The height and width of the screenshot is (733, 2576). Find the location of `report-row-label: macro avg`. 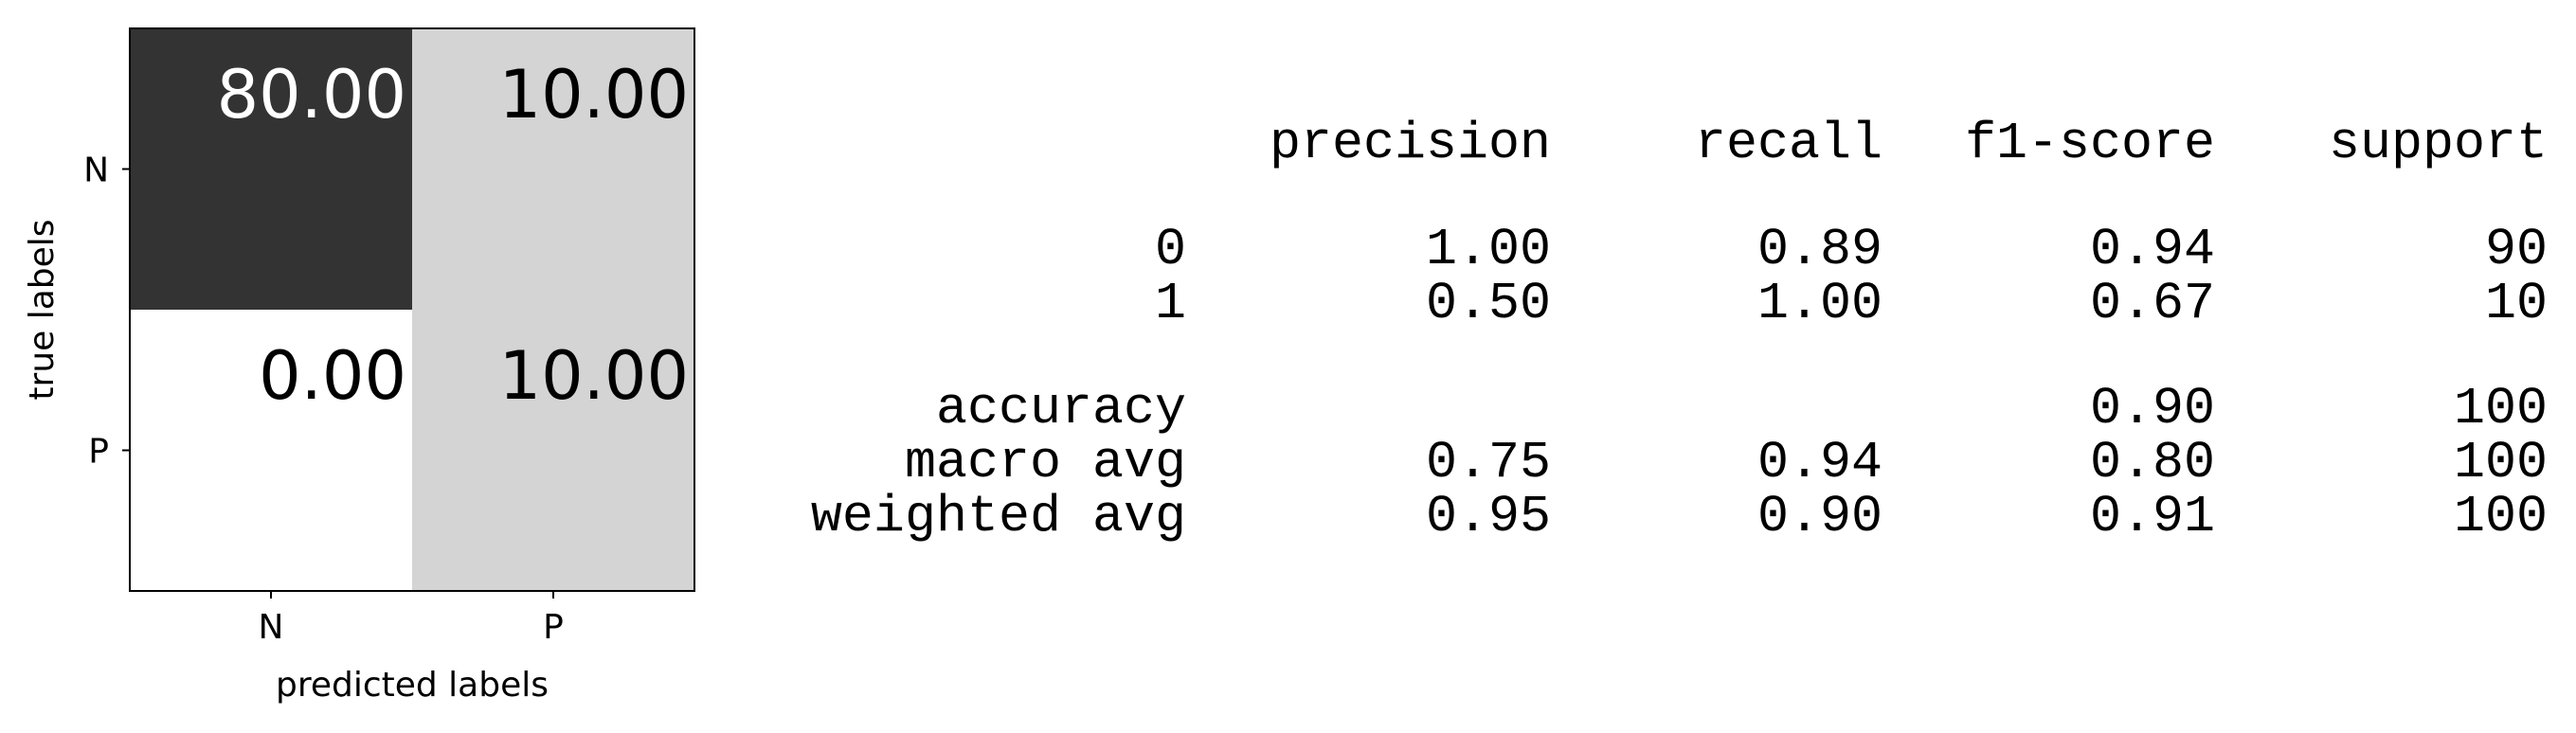

report-row-label: macro avg is located at coordinates (1045, 462).